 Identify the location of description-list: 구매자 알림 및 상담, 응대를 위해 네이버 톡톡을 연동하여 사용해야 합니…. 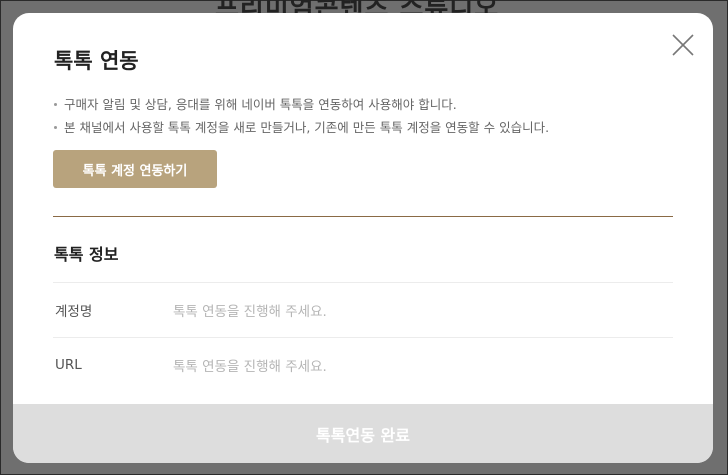
(301, 116).